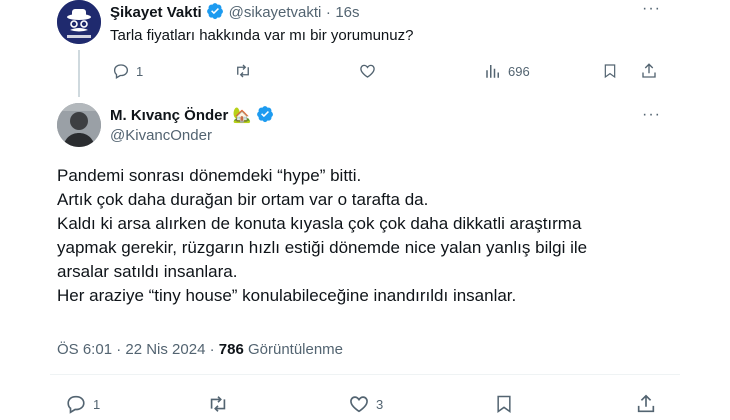 The height and width of the screenshot is (420, 730). Describe the element at coordinates (492, 71) in the screenshot. I see `views-chart-icon` at that location.